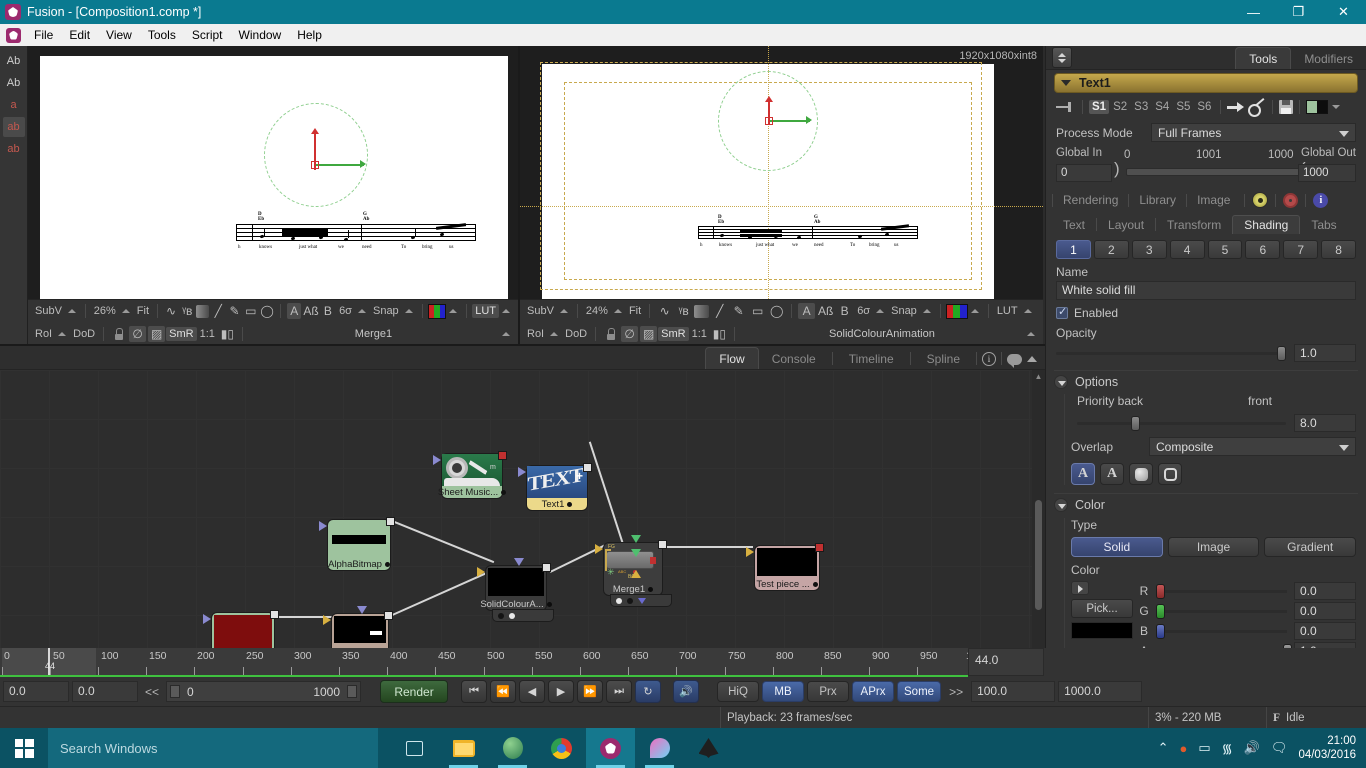 The image size is (1366, 768). What do you see at coordinates (361, 311) in the screenshot?
I see `grid-caret-icon` at bounding box center [361, 311].